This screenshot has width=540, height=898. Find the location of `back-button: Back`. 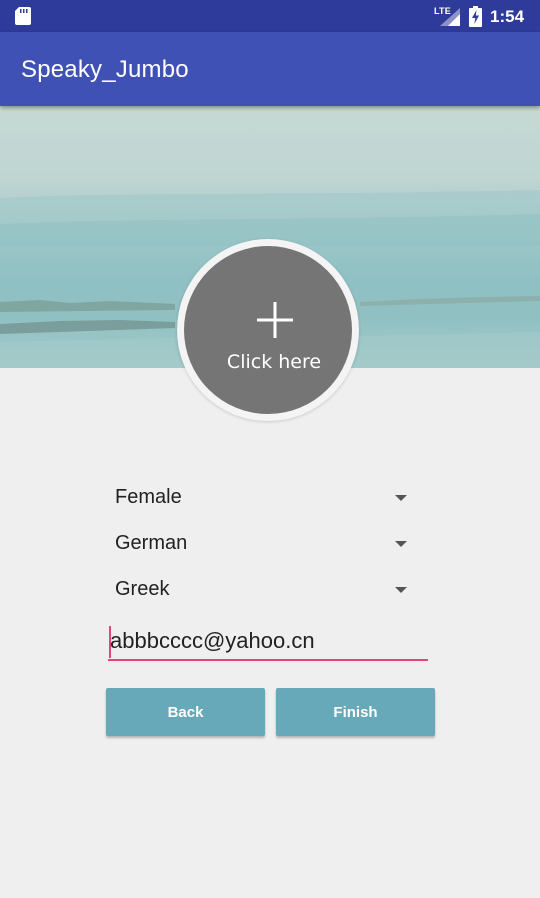

back-button: Back is located at coordinates (185, 712).